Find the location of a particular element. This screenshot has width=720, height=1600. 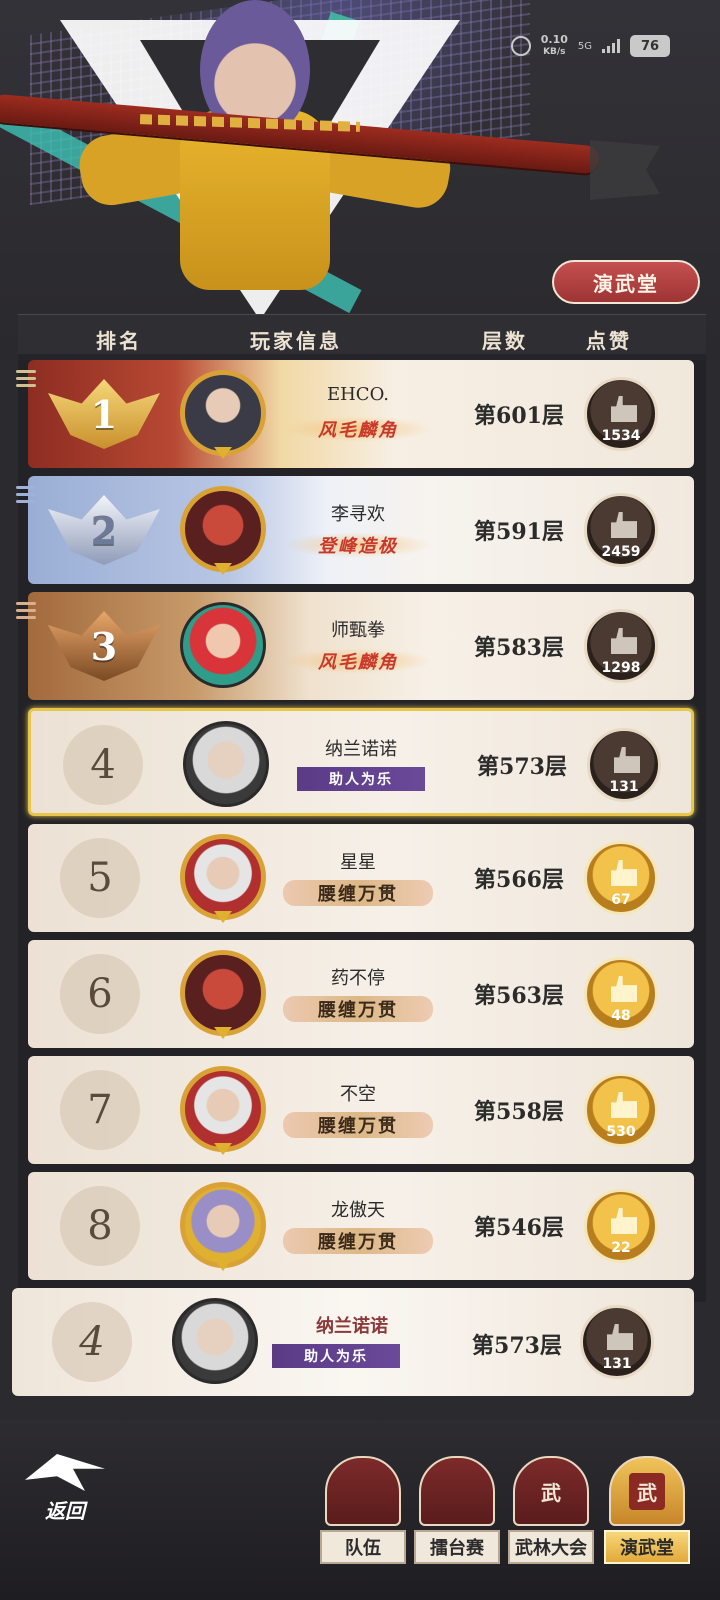

my-like-count: 131 is located at coordinates (617, 1364).